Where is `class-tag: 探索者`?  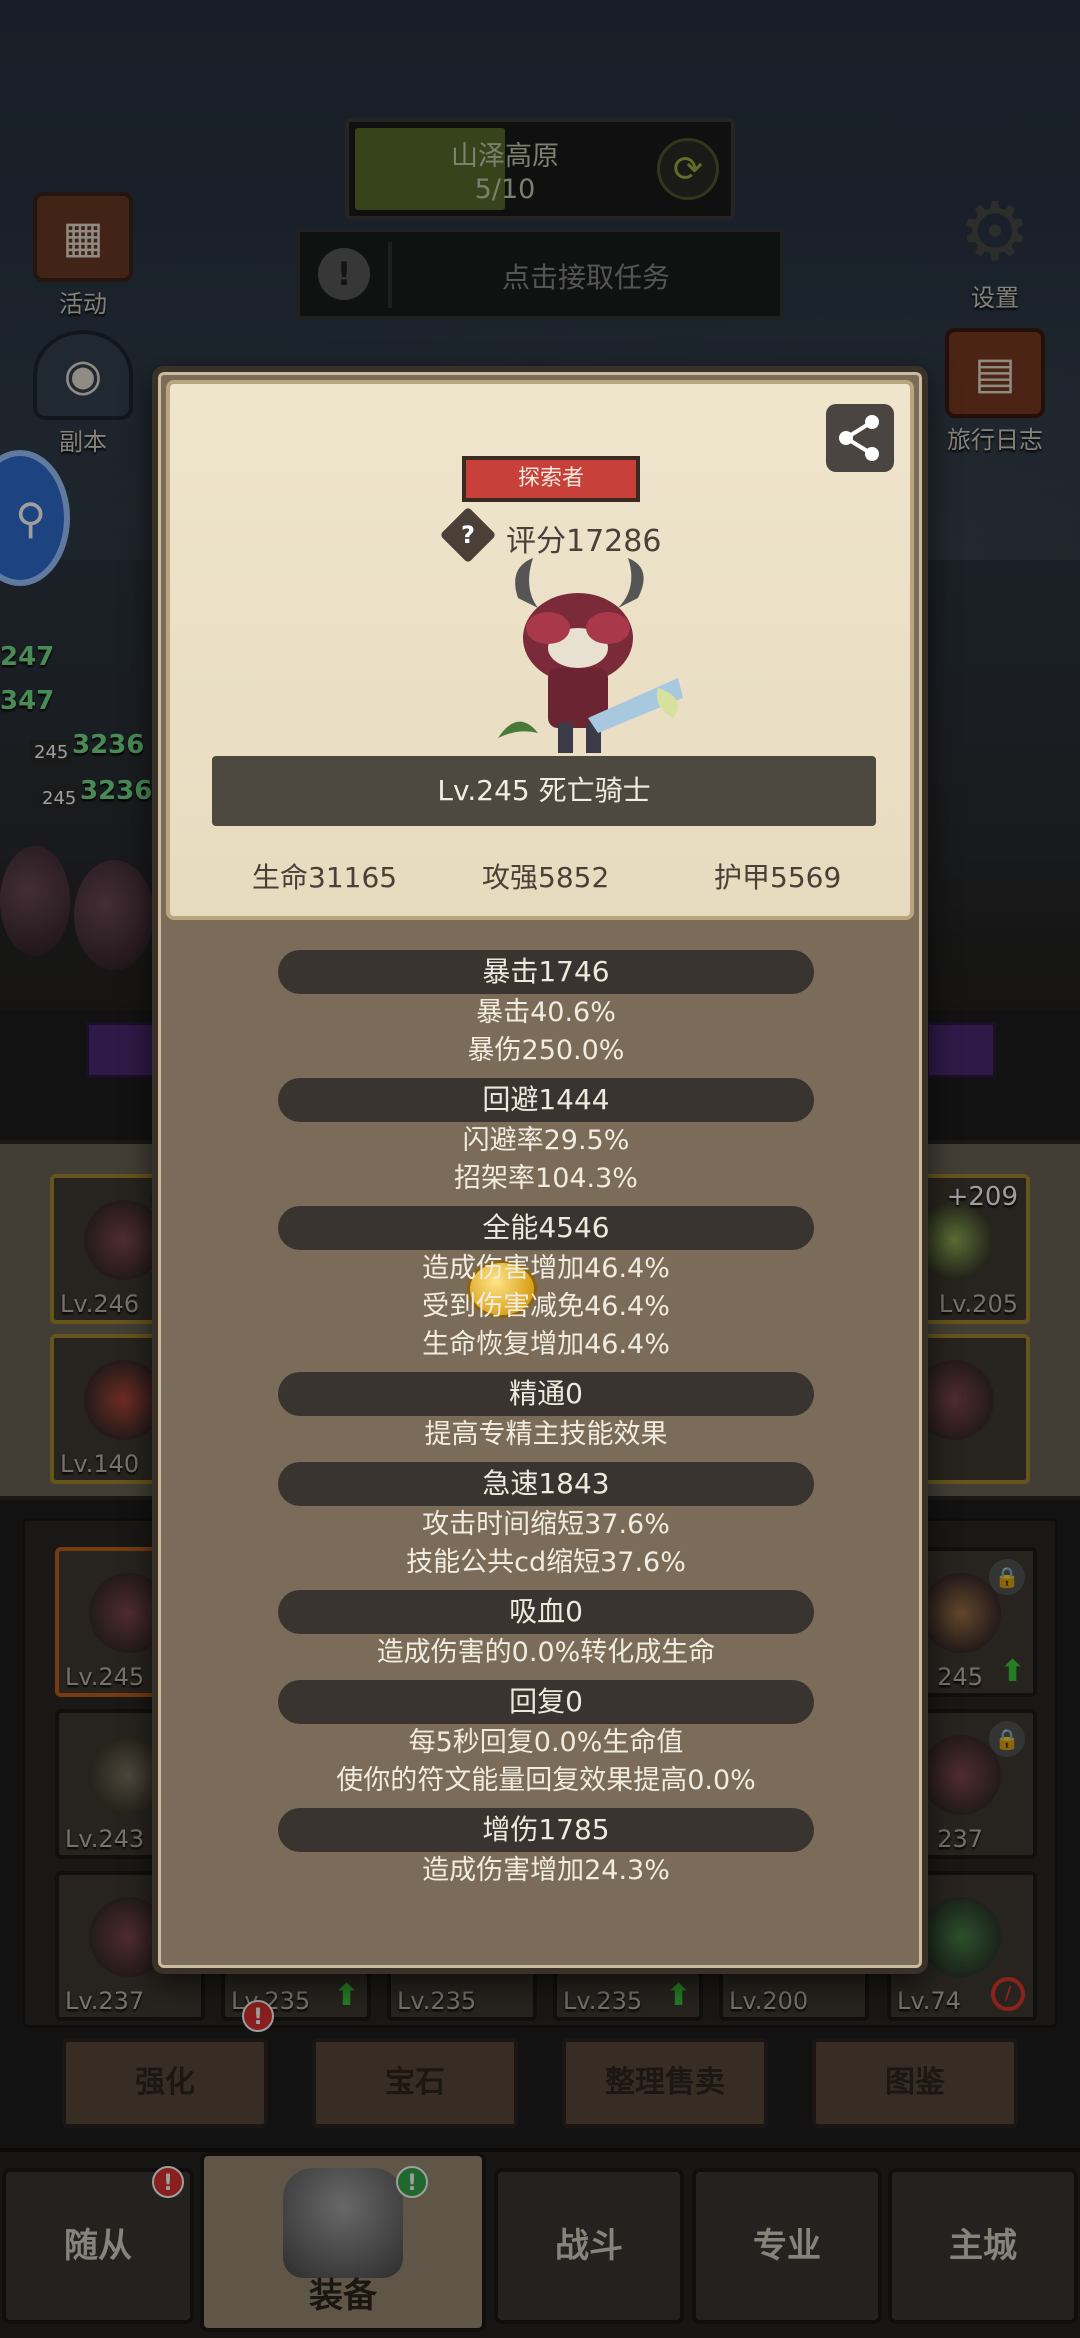 class-tag: 探索者 is located at coordinates (551, 479).